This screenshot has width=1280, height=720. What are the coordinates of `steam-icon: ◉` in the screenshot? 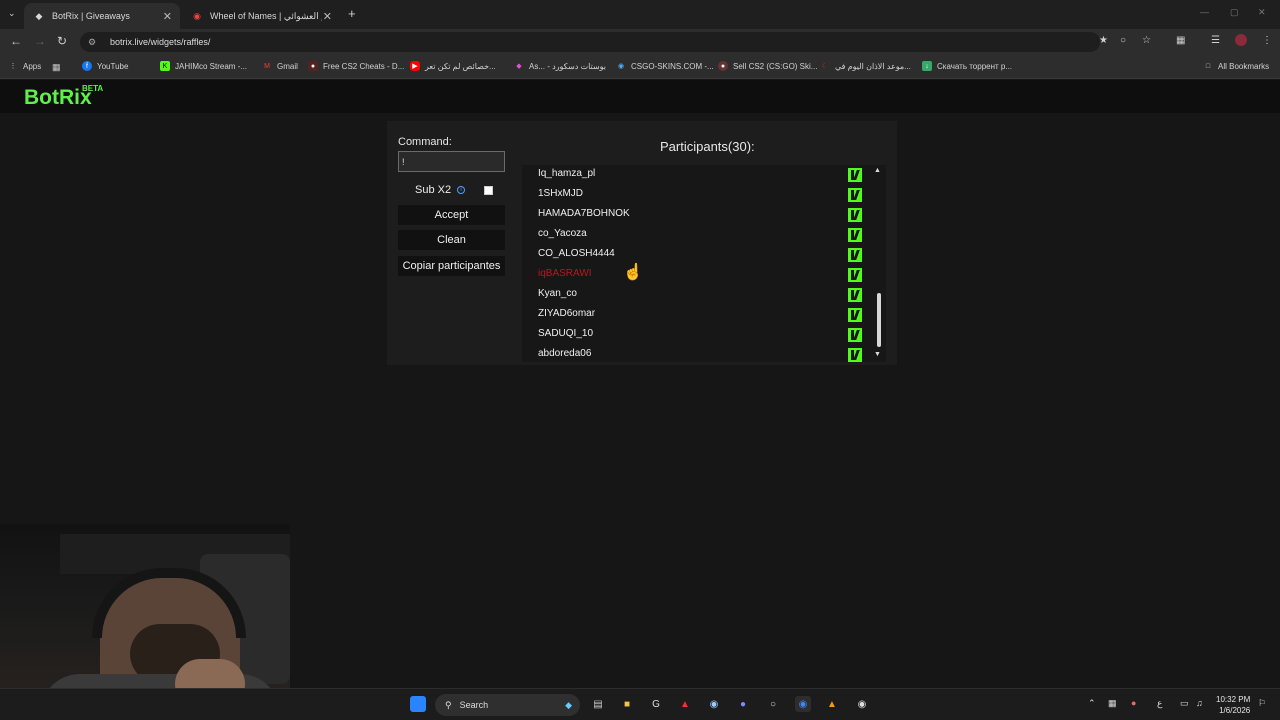 It's located at (714, 704).